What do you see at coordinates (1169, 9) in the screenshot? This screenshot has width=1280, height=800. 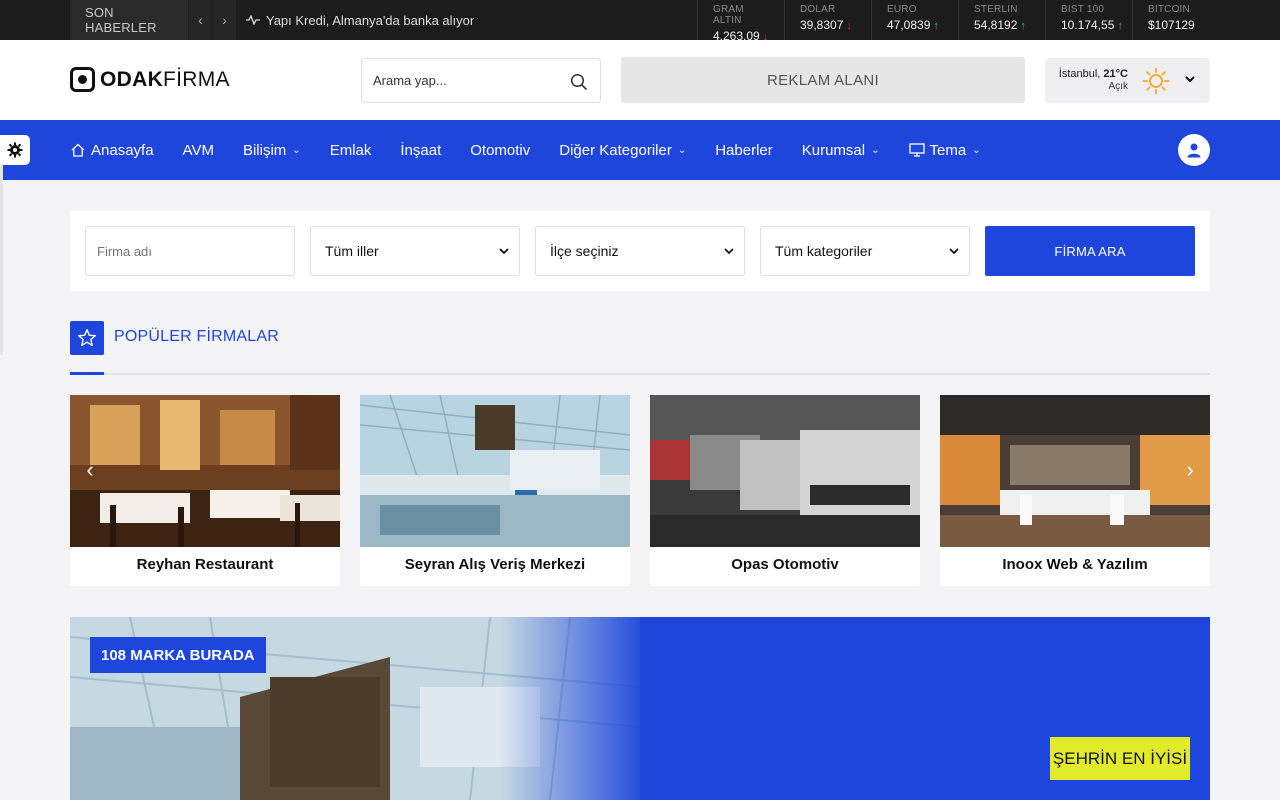 I see `market-name: BITCOIN` at bounding box center [1169, 9].